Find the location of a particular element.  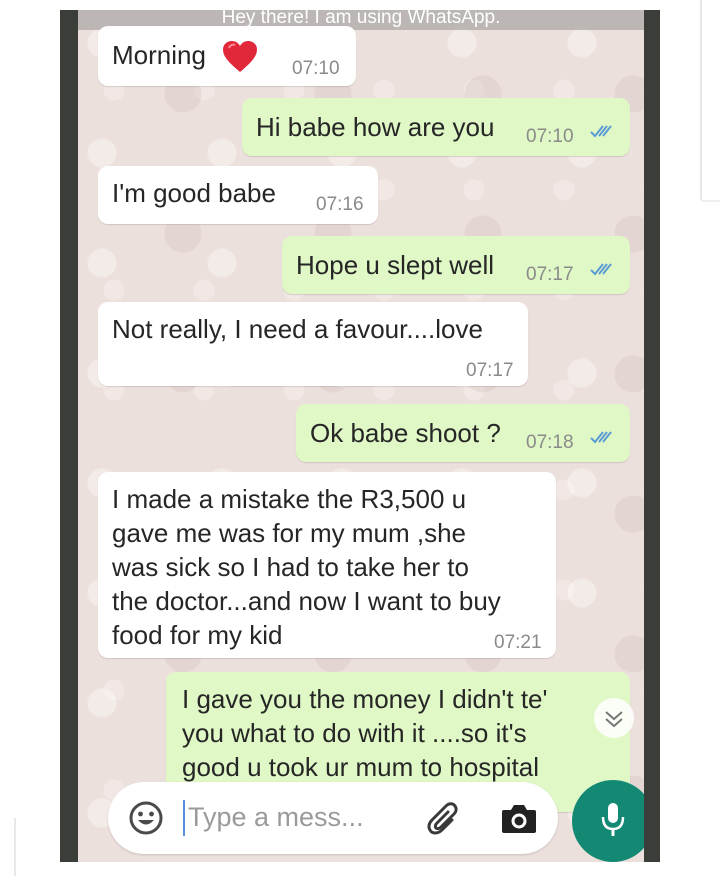

adjacent-panel-edge-left is located at coordinates (8, 847).